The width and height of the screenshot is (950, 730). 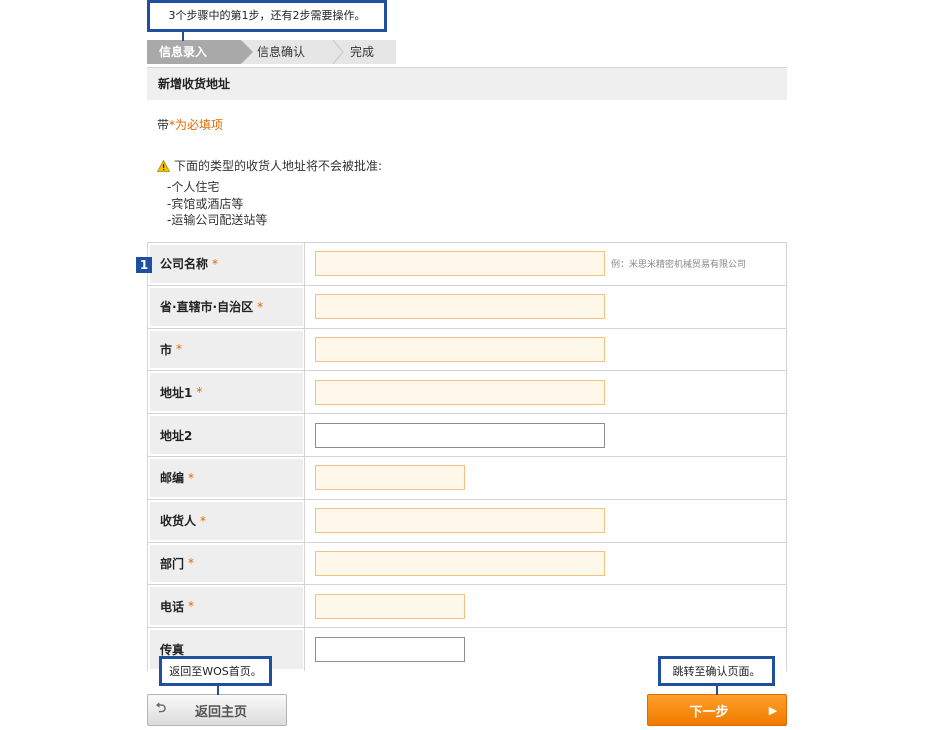 What do you see at coordinates (460, 307) in the screenshot?
I see `province-input` at bounding box center [460, 307].